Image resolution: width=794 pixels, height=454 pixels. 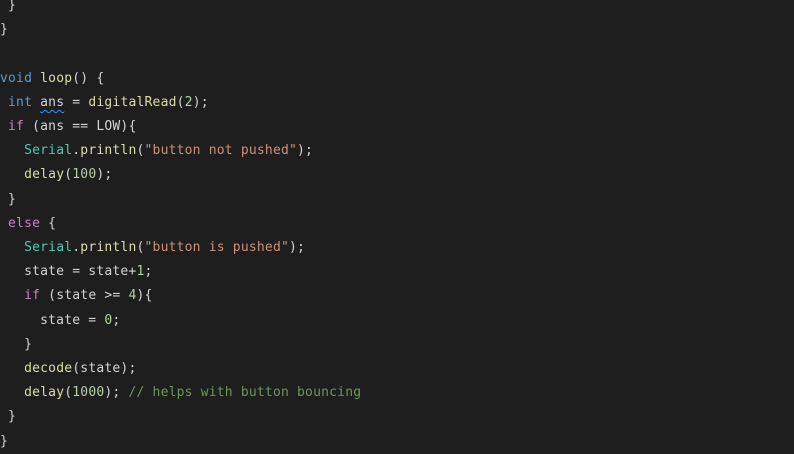 I want to click on code-line: if (state >= 4){, so click(x=76, y=296).